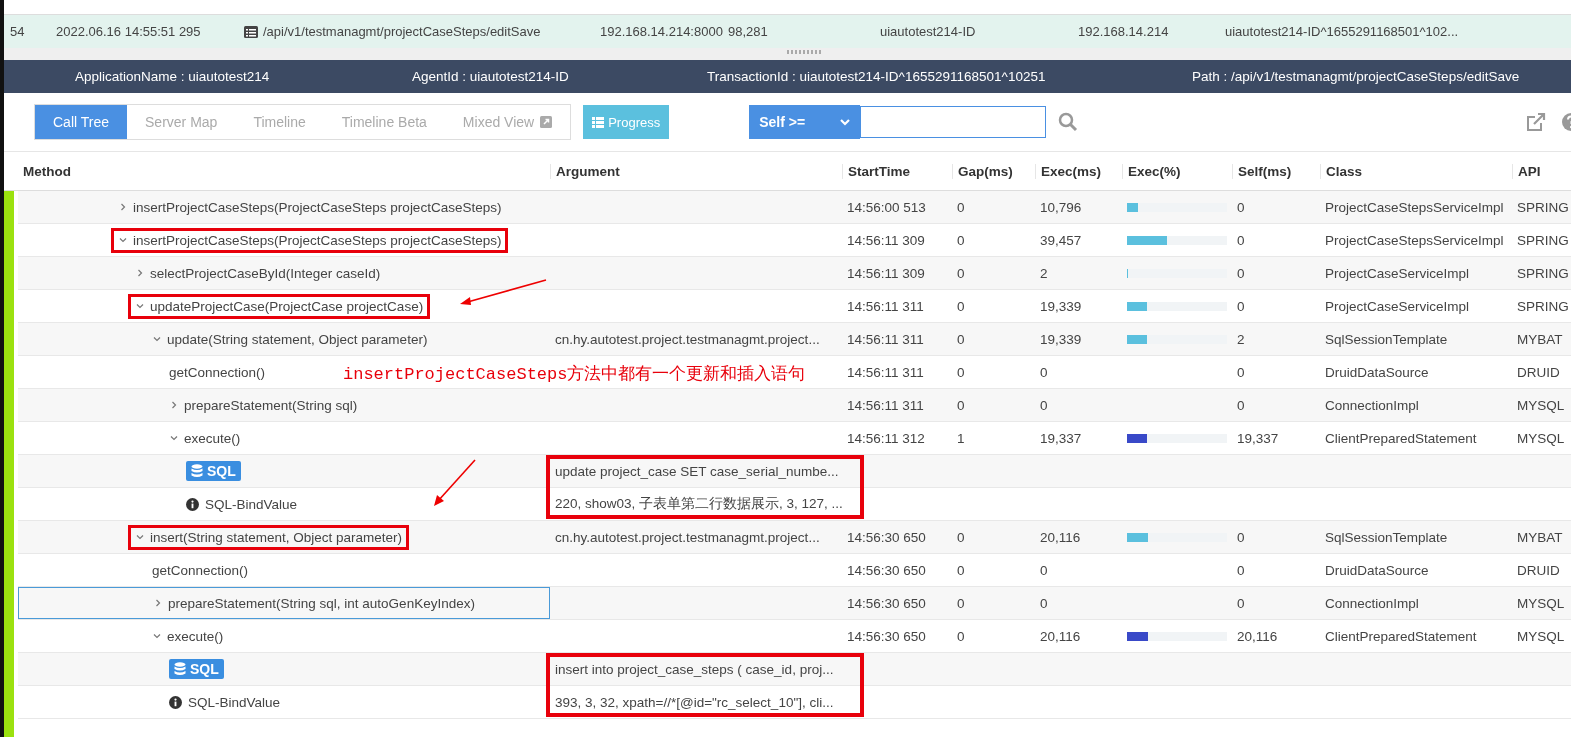 This screenshot has width=1571, height=737. Describe the element at coordinates (265, 273) in the screenshot. I see `method-name: selectProjectCaseById(Integer caseId)` at that location.